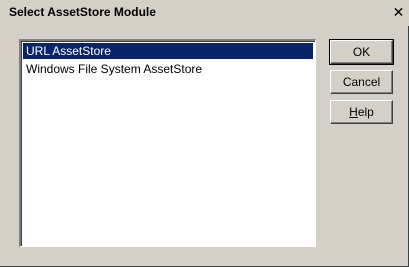  I want to click on ok-button: OK, so click(361, 52).